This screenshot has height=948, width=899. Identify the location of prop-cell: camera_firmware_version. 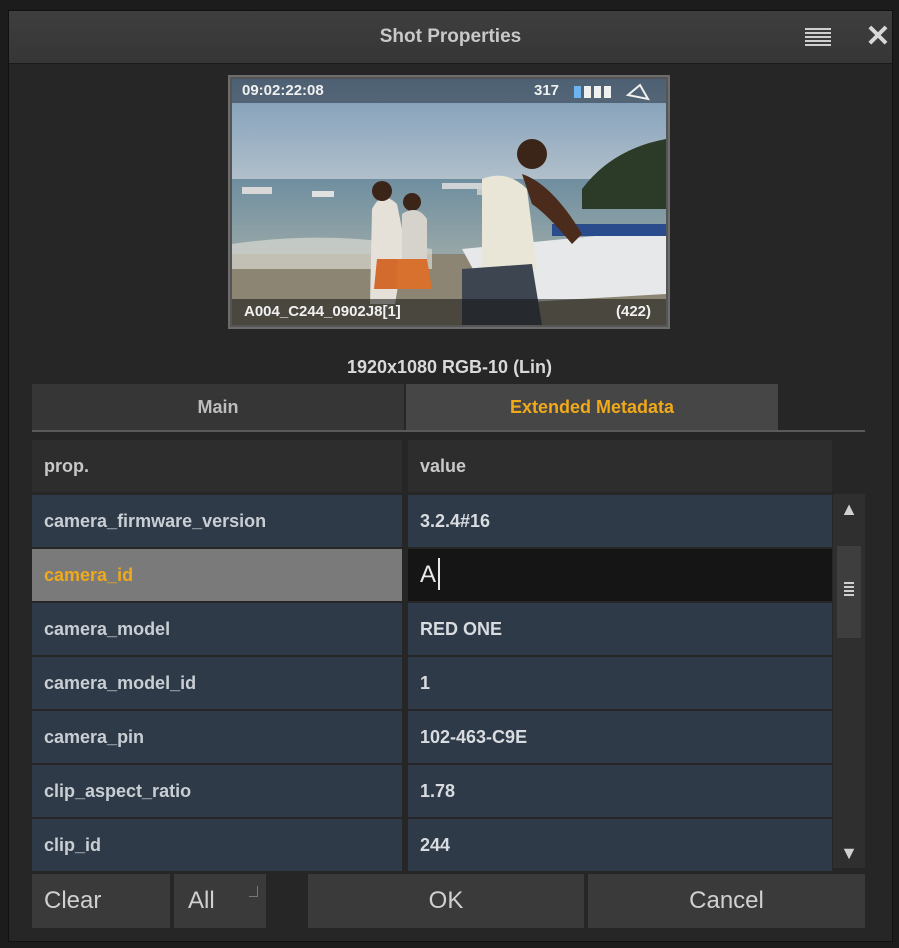
(217, 521).